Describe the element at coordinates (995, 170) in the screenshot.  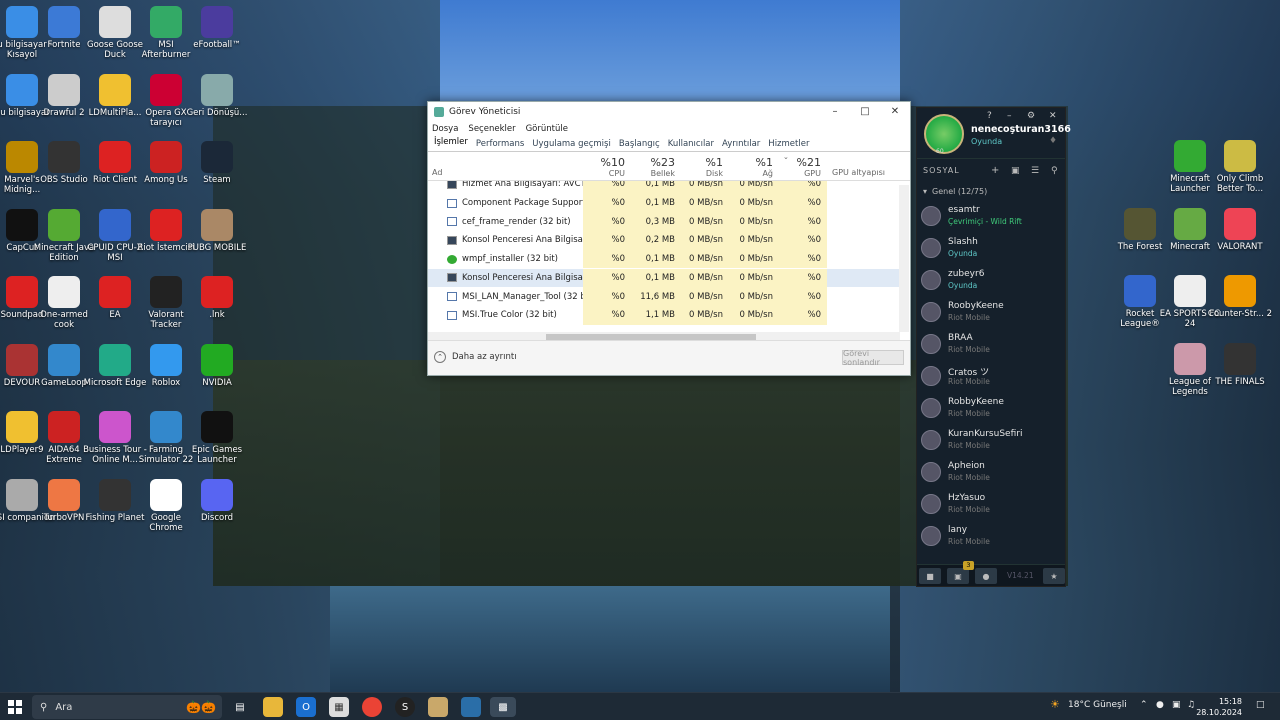
I see `add-friend-icon: +` at that location.